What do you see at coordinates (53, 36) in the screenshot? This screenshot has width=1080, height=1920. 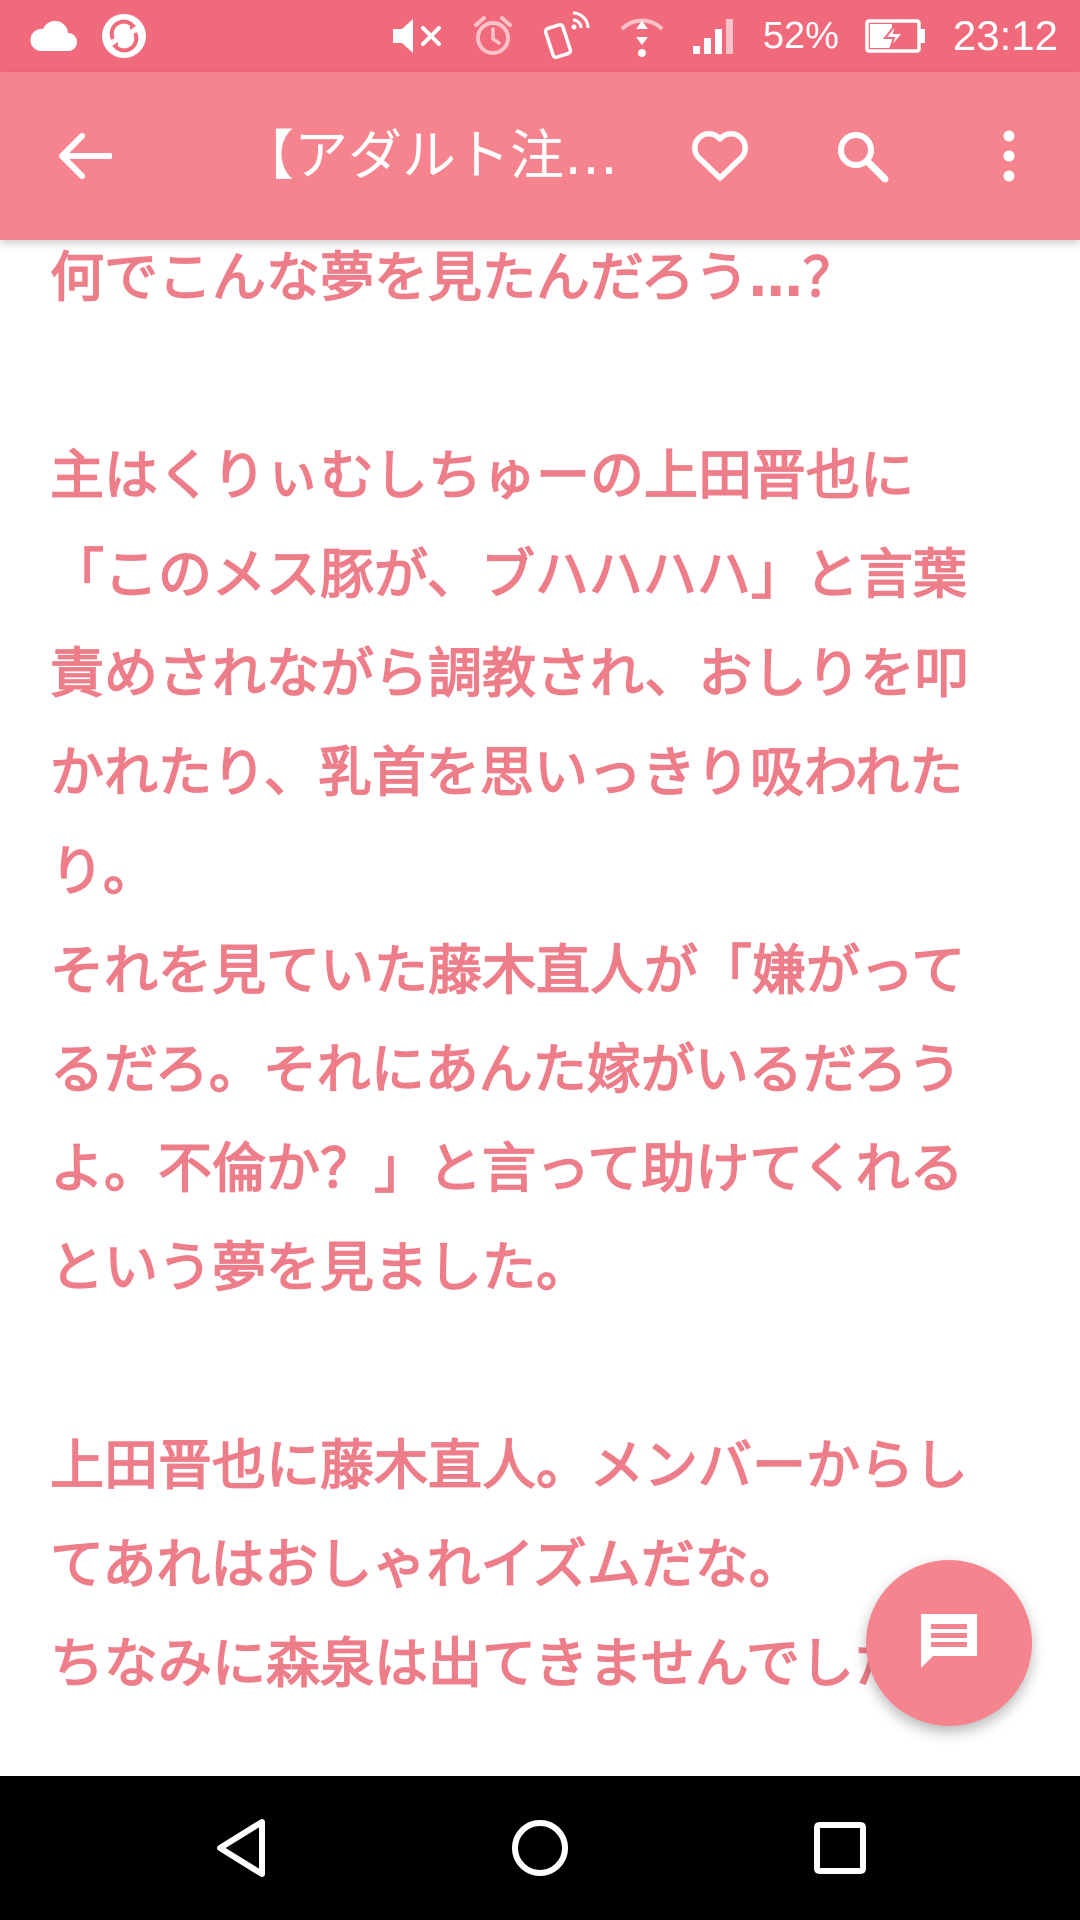 I see `cloud-icon` at bounding box center [53, 36].